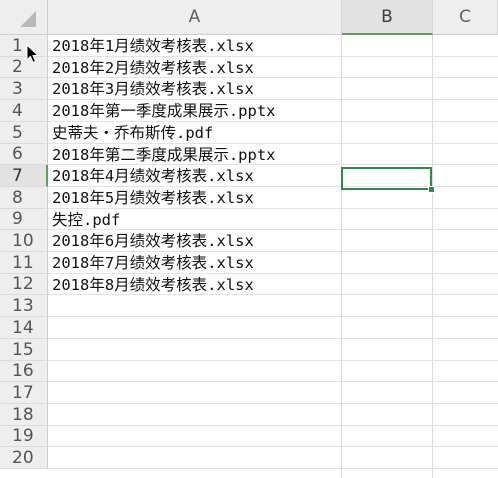  I want to click on row-header-20: 20, so click(24, 458).